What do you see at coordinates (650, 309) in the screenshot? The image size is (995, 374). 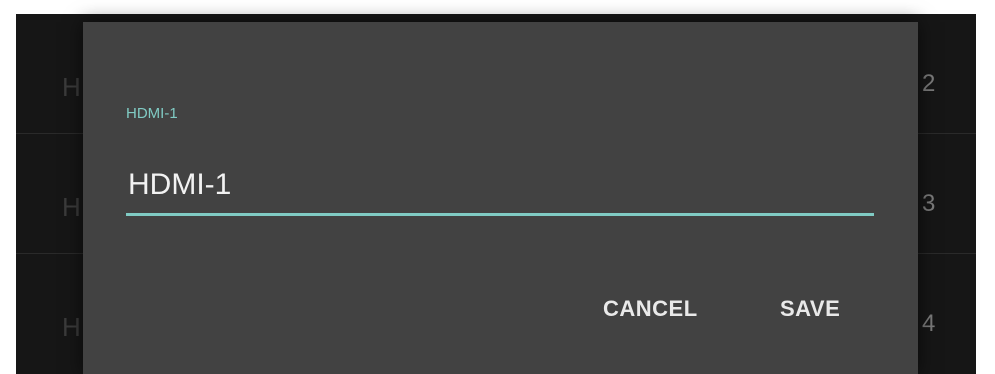 I see `cancel-button: CANCEL` at bounding box center [650, 309].